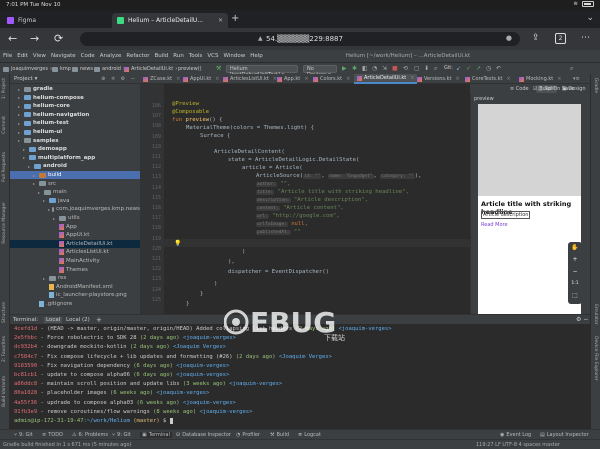 Image resolution: width=600 pixels, height=449 pixels. What do you see at coordinates (590, 18) in the screenshot?
I see `chevron-down-icon: ⌄` at bounding box center [590, 18].